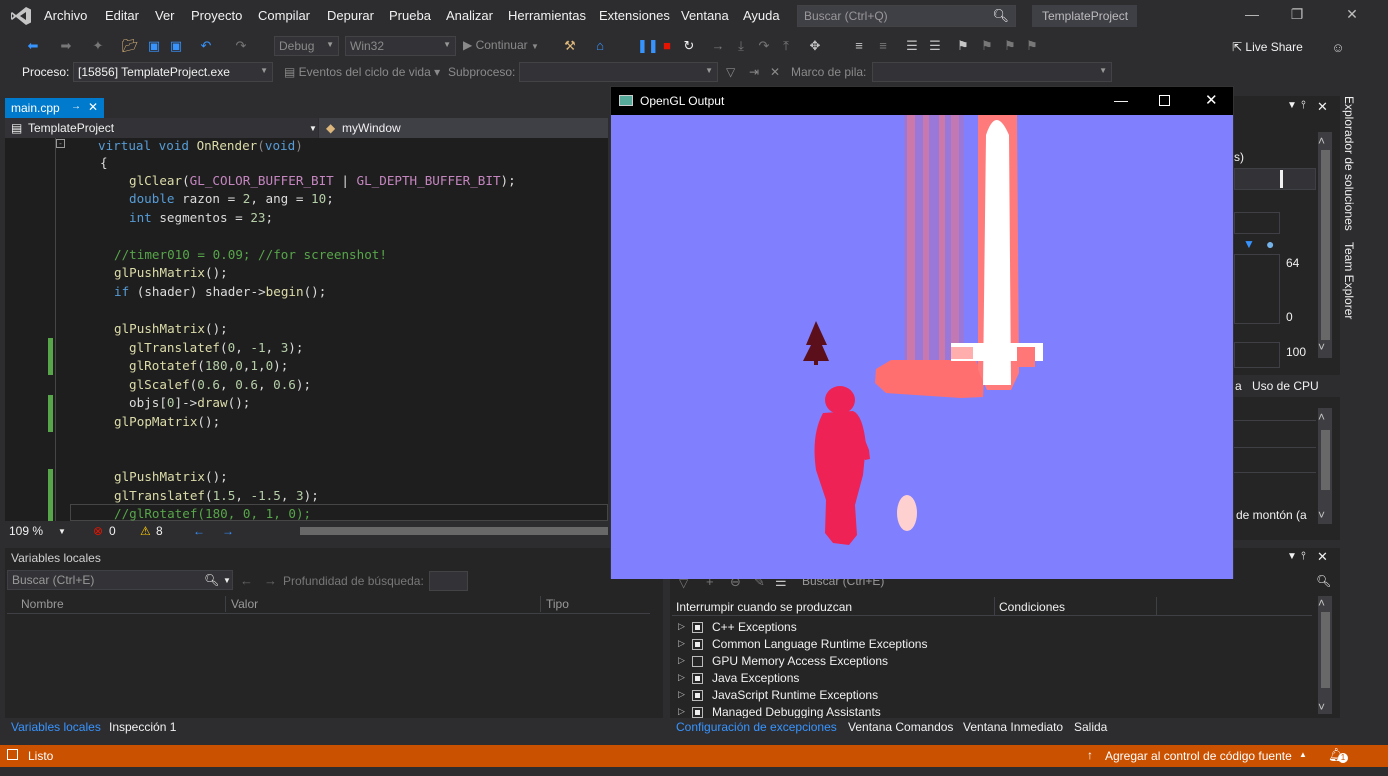  Describe the element at coordinates (26, 531) in the screenshot. I see `zoom-level: 109 %` at that location.